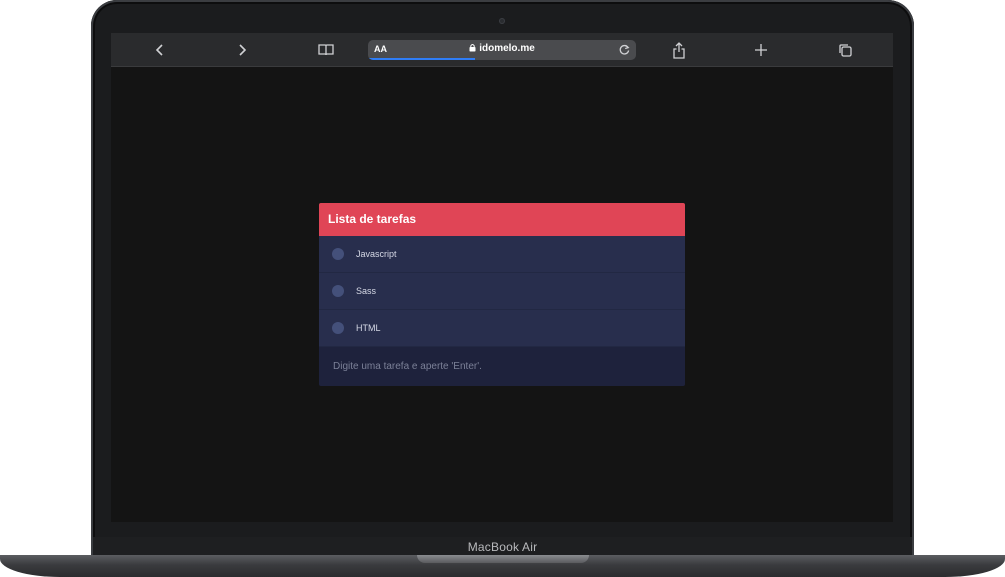 This screenshot has height=577, width=1005. Describe the element at coordinates (624, 49) in the screenshot. I see `reload-icon` at that location.